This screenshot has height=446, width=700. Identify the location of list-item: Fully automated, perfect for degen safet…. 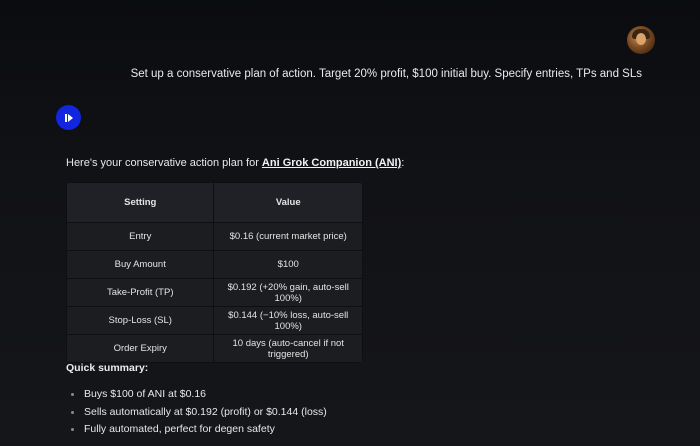
(196, 432).